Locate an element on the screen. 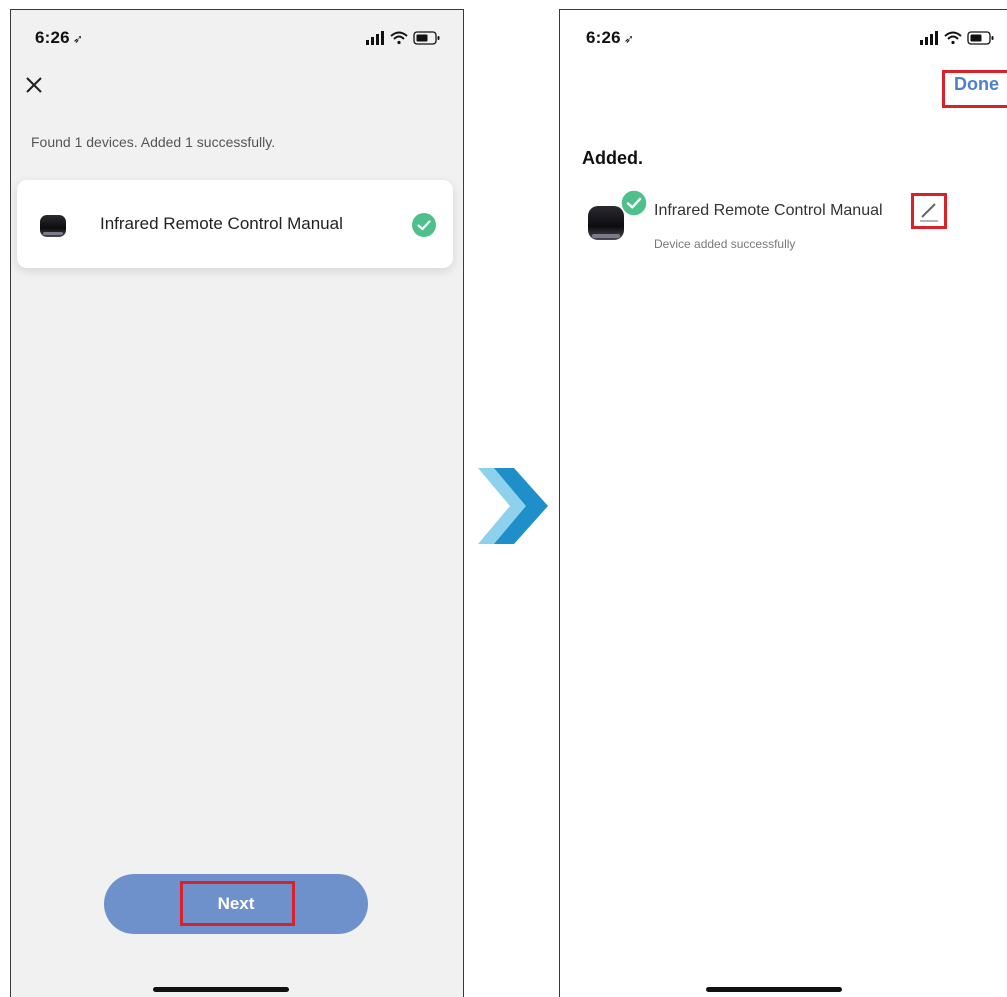 The height and width of the screenshot is (997, 1007). edit-highlight-box is located at coordinates (929, 211).